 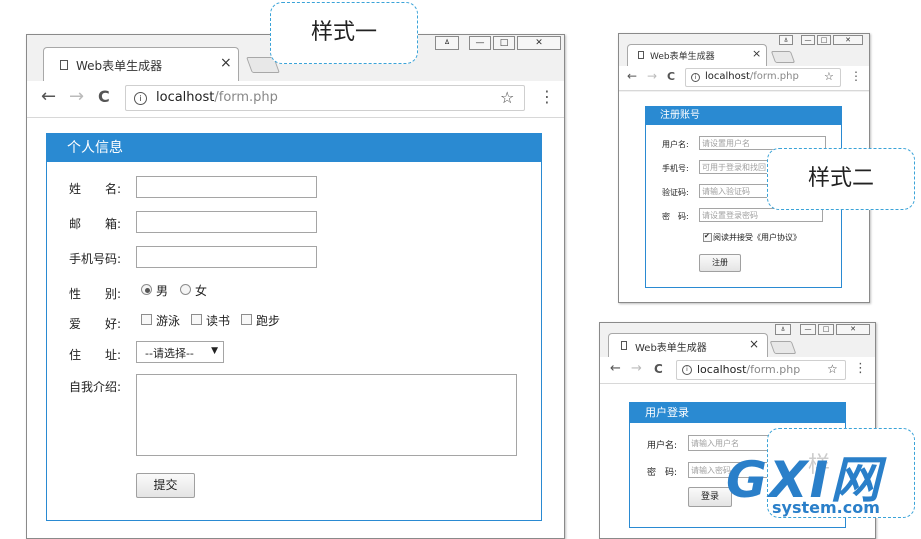 What do you see at coordinates (95, 355) in the screenshot?
I see `address-label: 住 址:` at bounding box center [95, 355].